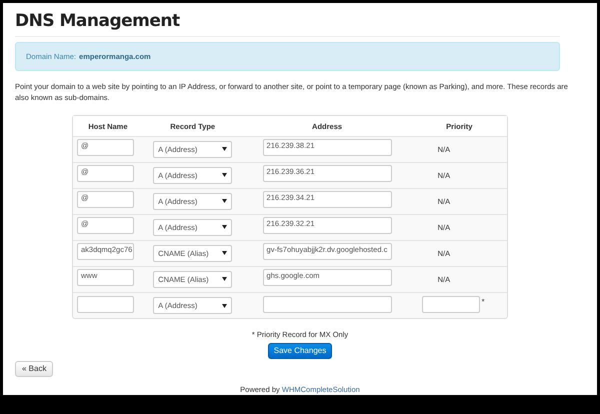  What do you see at coordinates (105, 304) in the screenshot?
I see `host-field` at bounding box center [105, 304].